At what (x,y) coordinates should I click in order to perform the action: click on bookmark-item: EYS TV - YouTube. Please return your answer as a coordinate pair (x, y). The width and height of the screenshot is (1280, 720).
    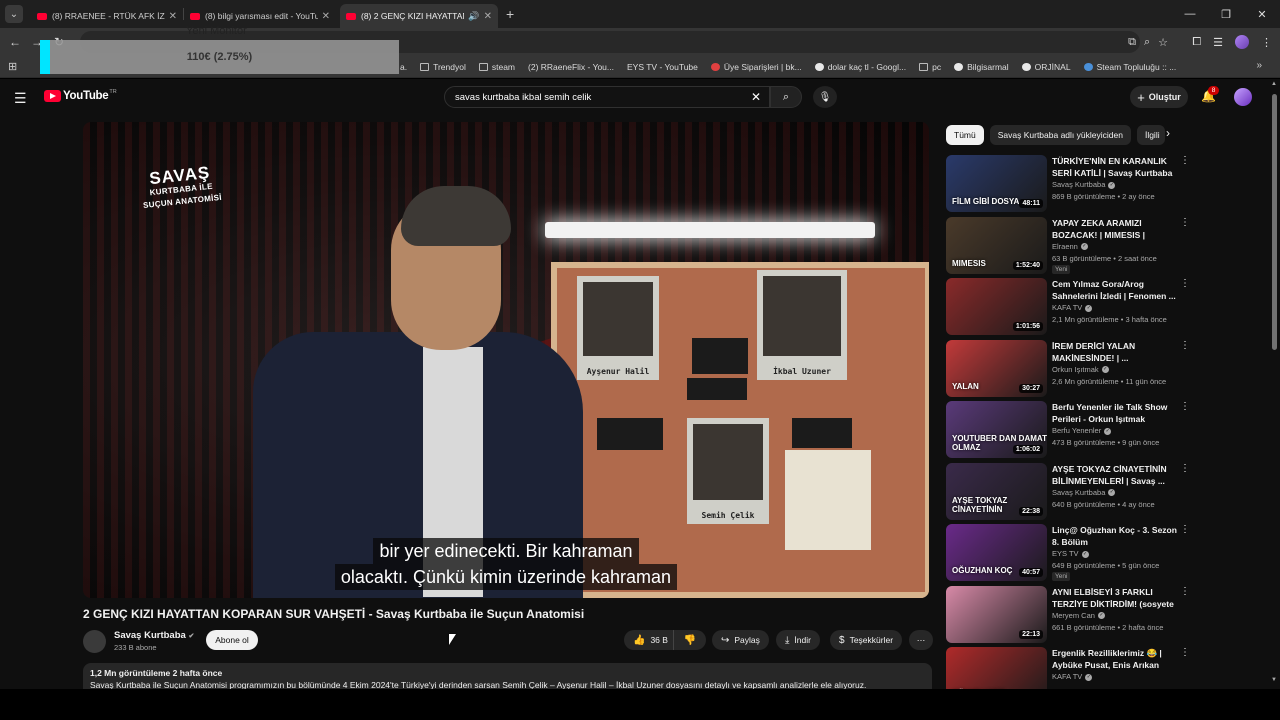
    Looking at the image, I should click on (549, 102).